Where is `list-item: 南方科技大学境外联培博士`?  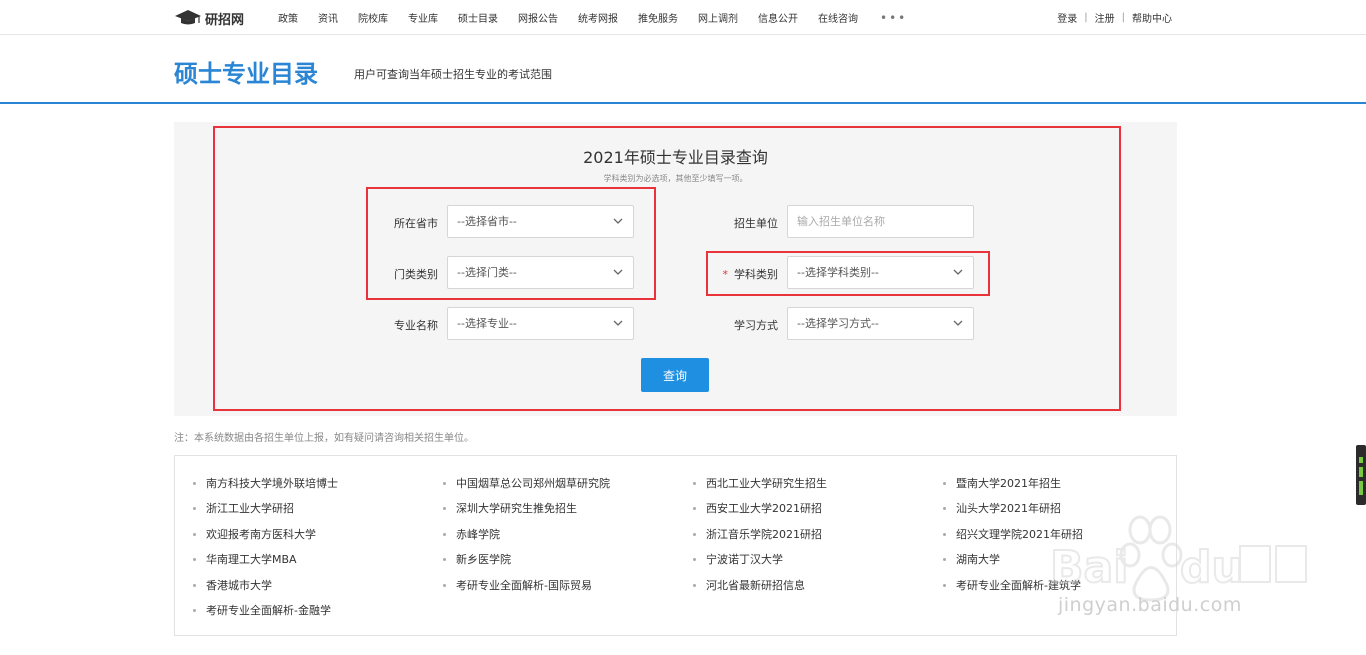 list-item: 南方科技大学境外联培博士 is located at coordinates (265, 483).